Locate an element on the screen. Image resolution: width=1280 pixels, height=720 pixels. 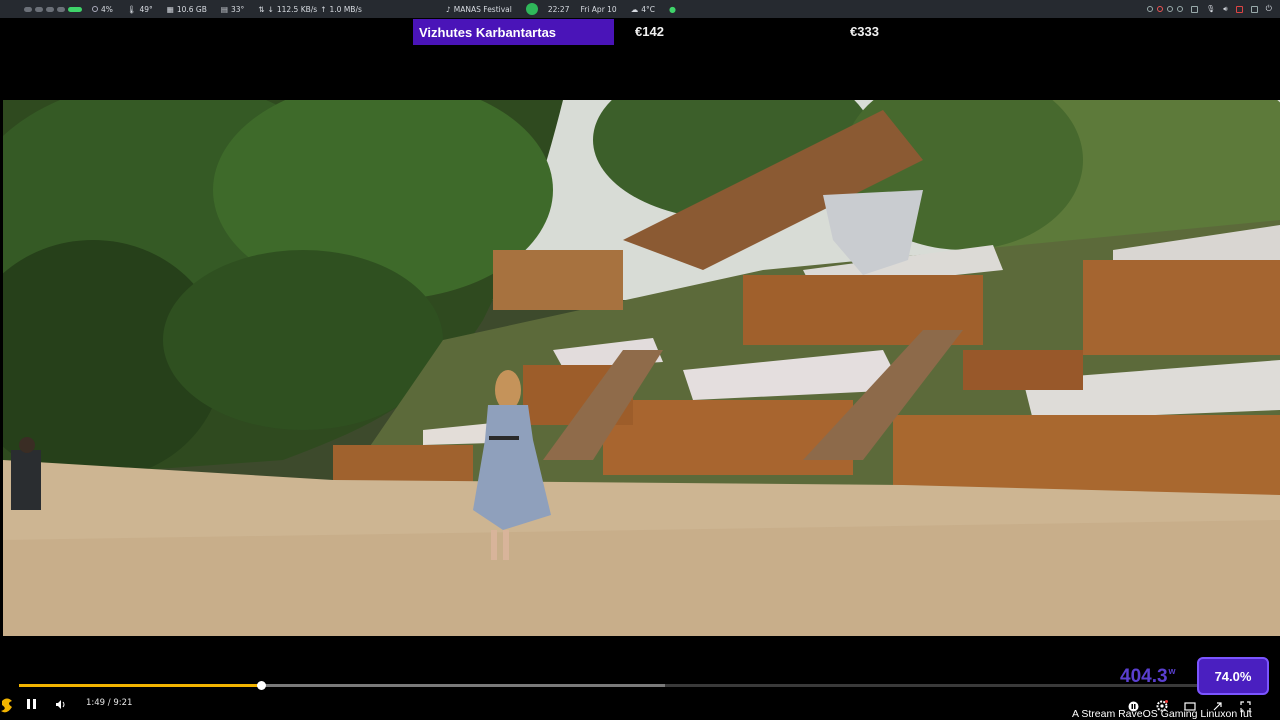
played-bar is located at coordinates (140, 685).